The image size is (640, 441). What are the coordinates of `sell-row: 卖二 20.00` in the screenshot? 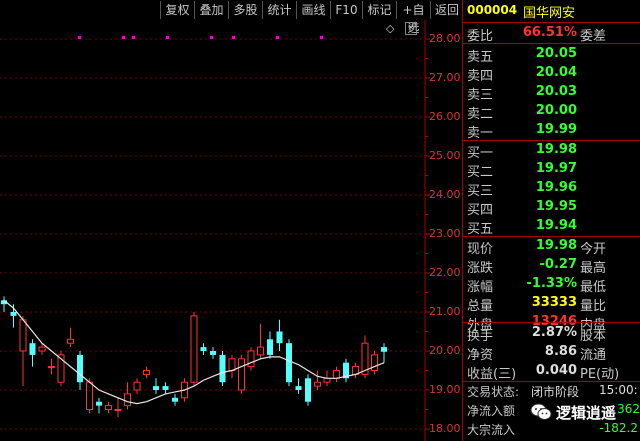 It's located at (551, 112).